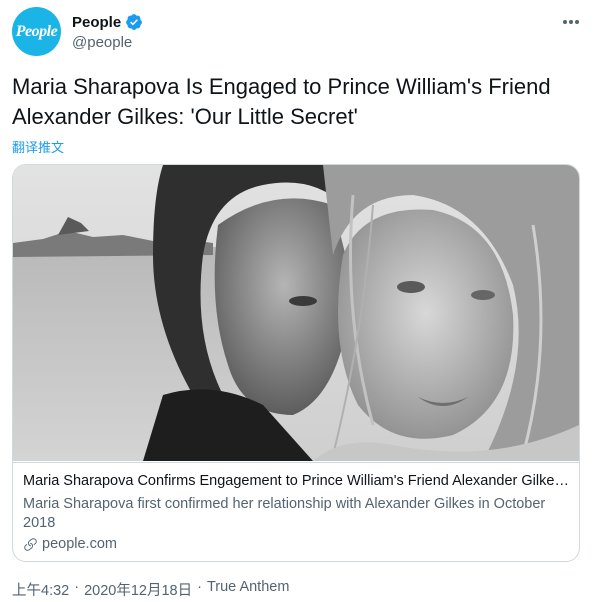  Describe the element at coordinates (30, 544) in the screenshot. I see `link-icon` at that location.